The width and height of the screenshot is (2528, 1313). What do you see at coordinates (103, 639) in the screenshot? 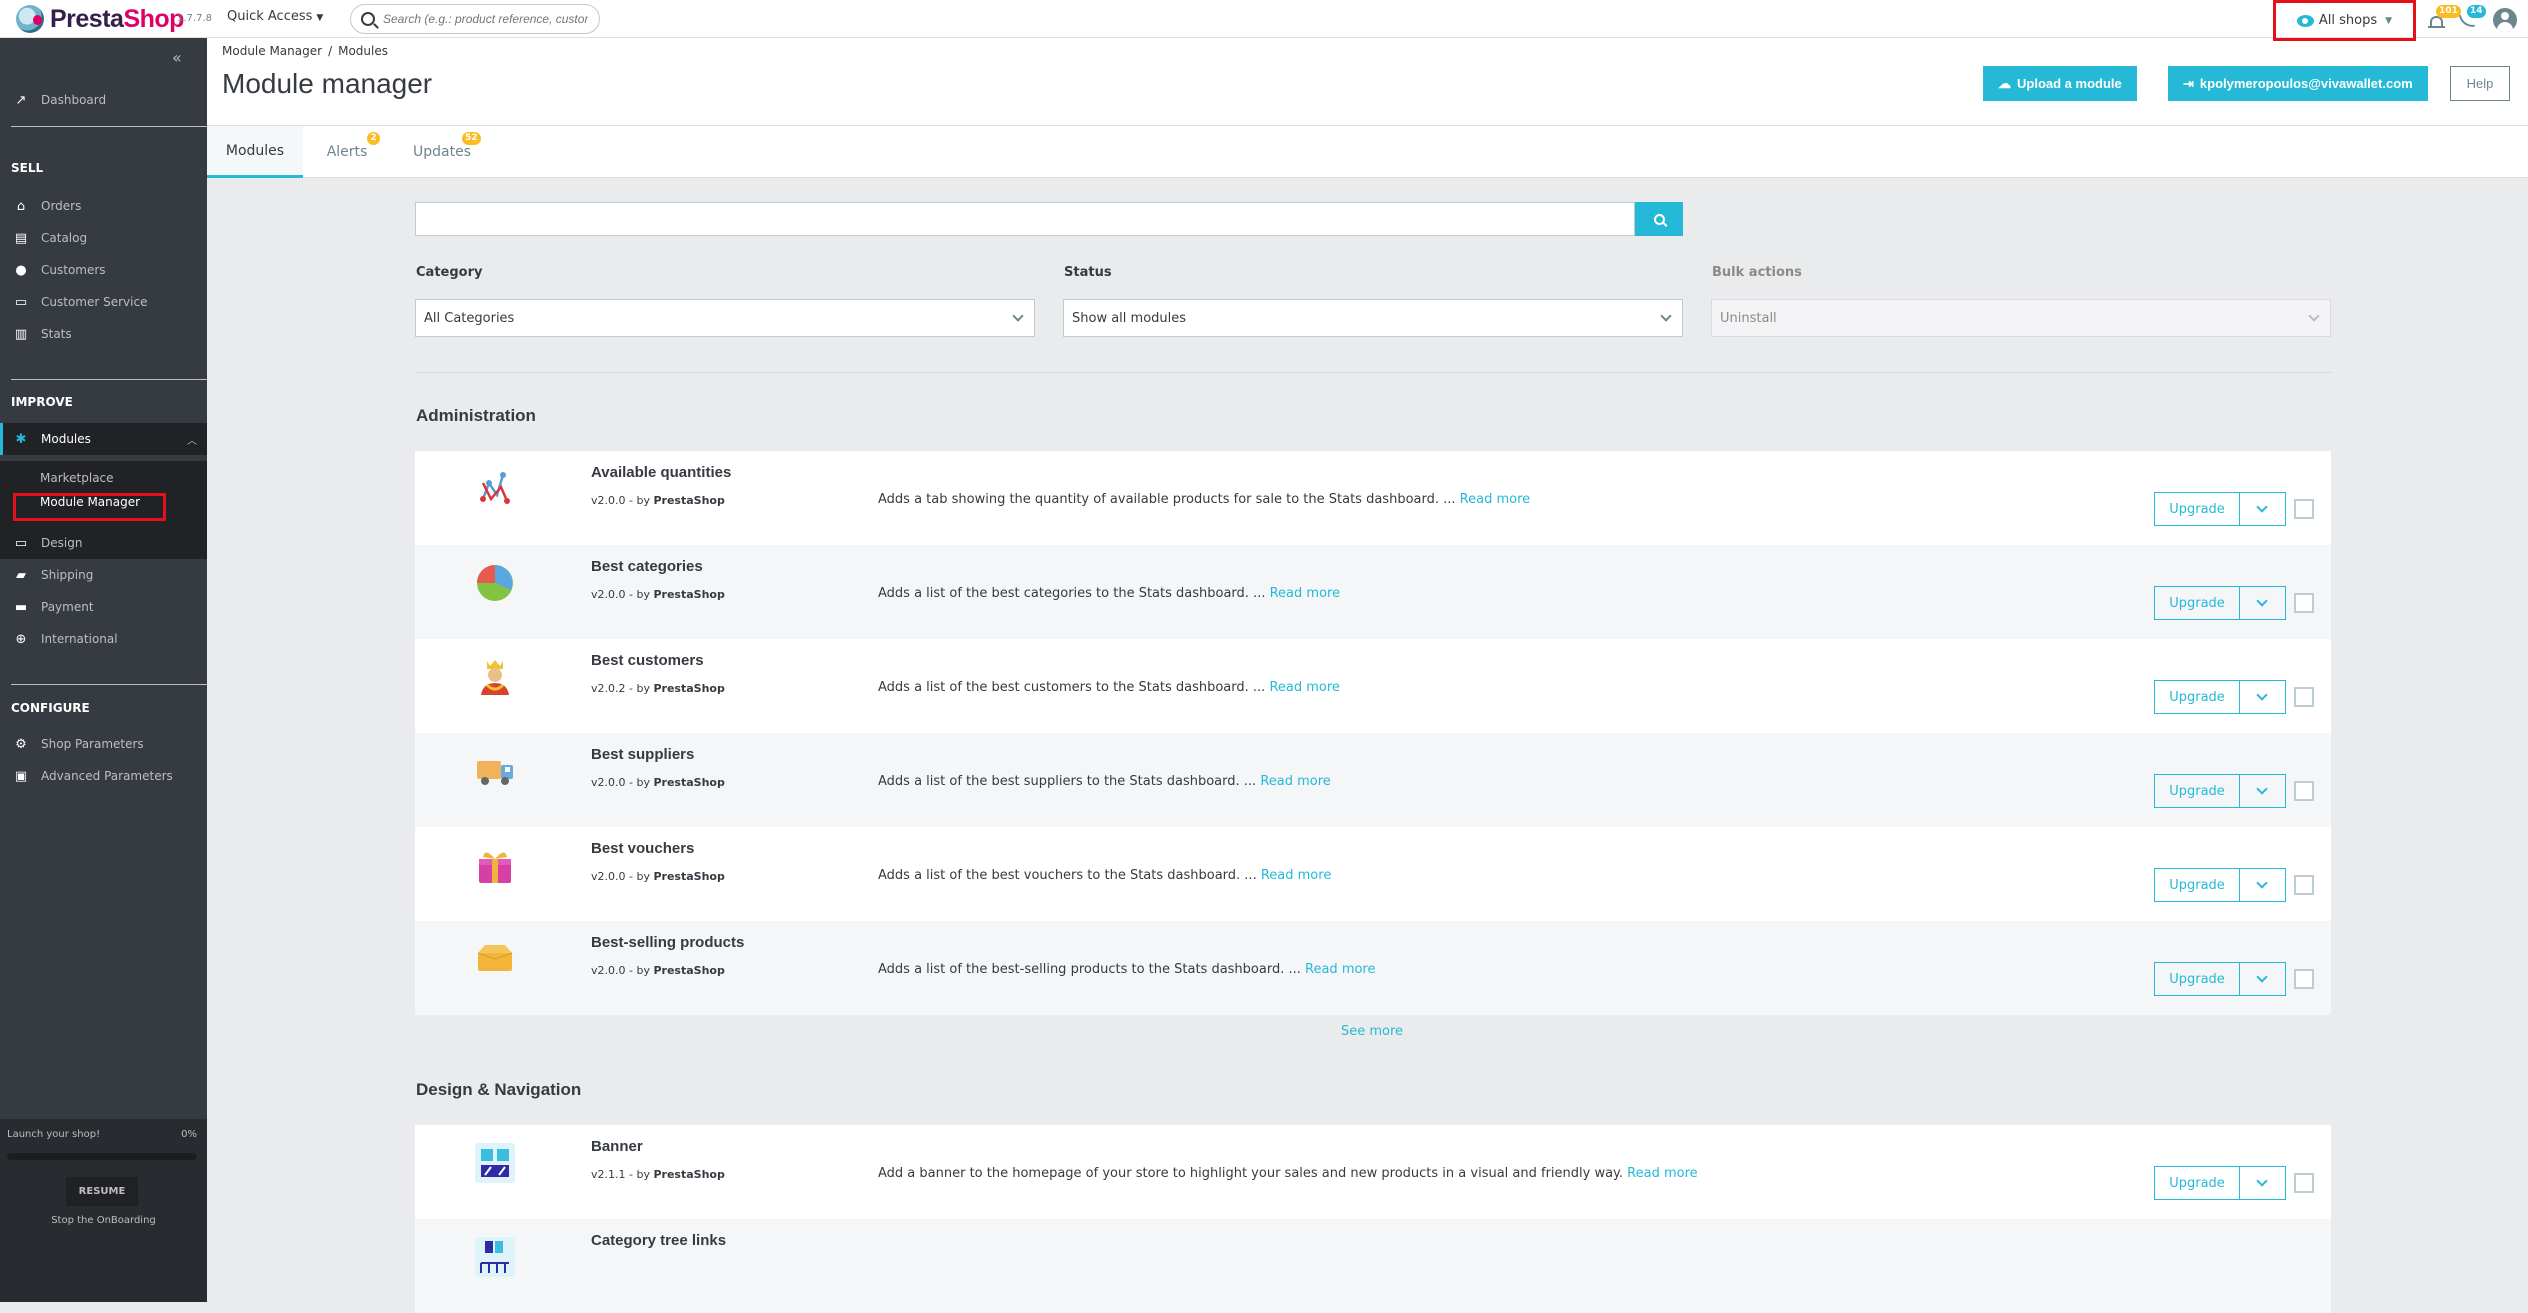
I see `sidebar-item-international: ⊕ International` at bounding box center [103, 639].